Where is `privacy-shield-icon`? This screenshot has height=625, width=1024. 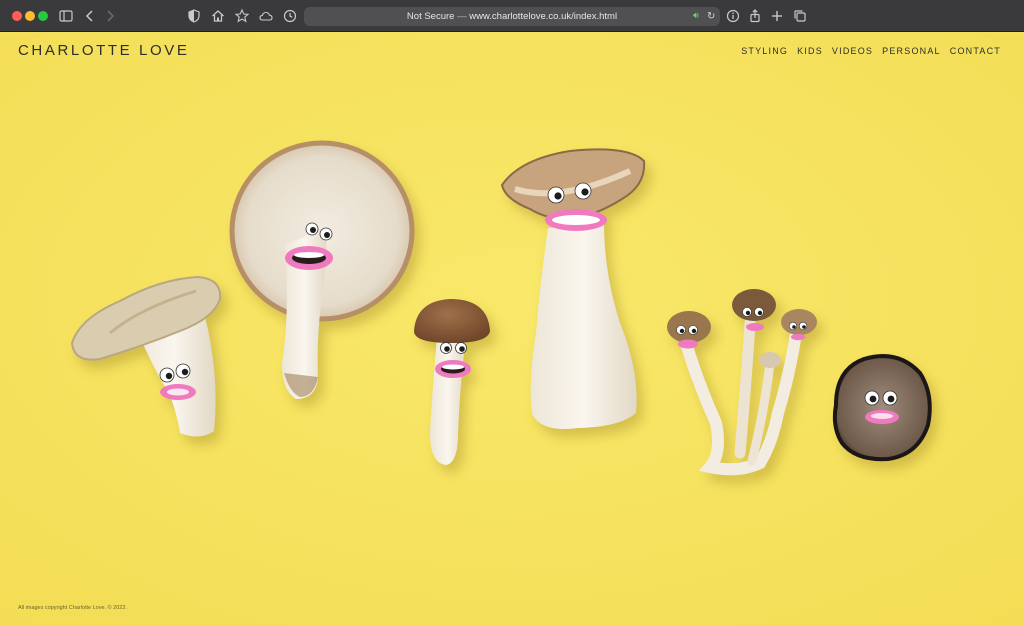
privacy-shield-icon is located at coordinates (194, 16).